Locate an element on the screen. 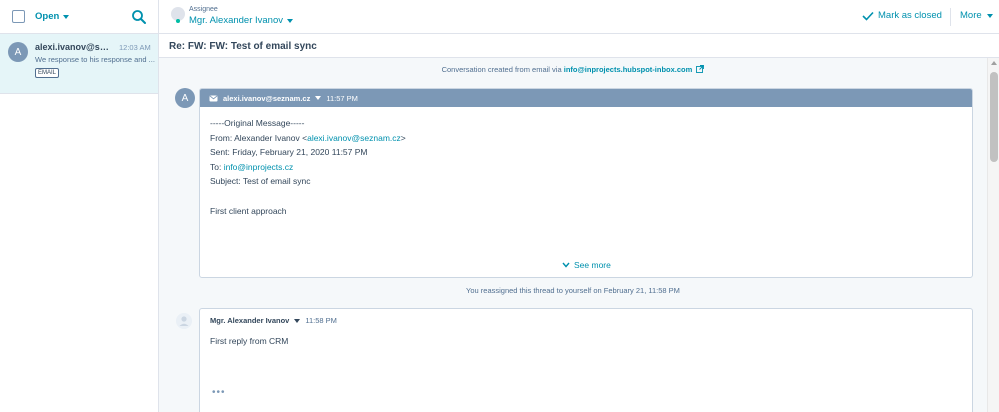  inbox-email-link: info@inprojects.hubspot-inbox.com is located at coordinates (628, 69).